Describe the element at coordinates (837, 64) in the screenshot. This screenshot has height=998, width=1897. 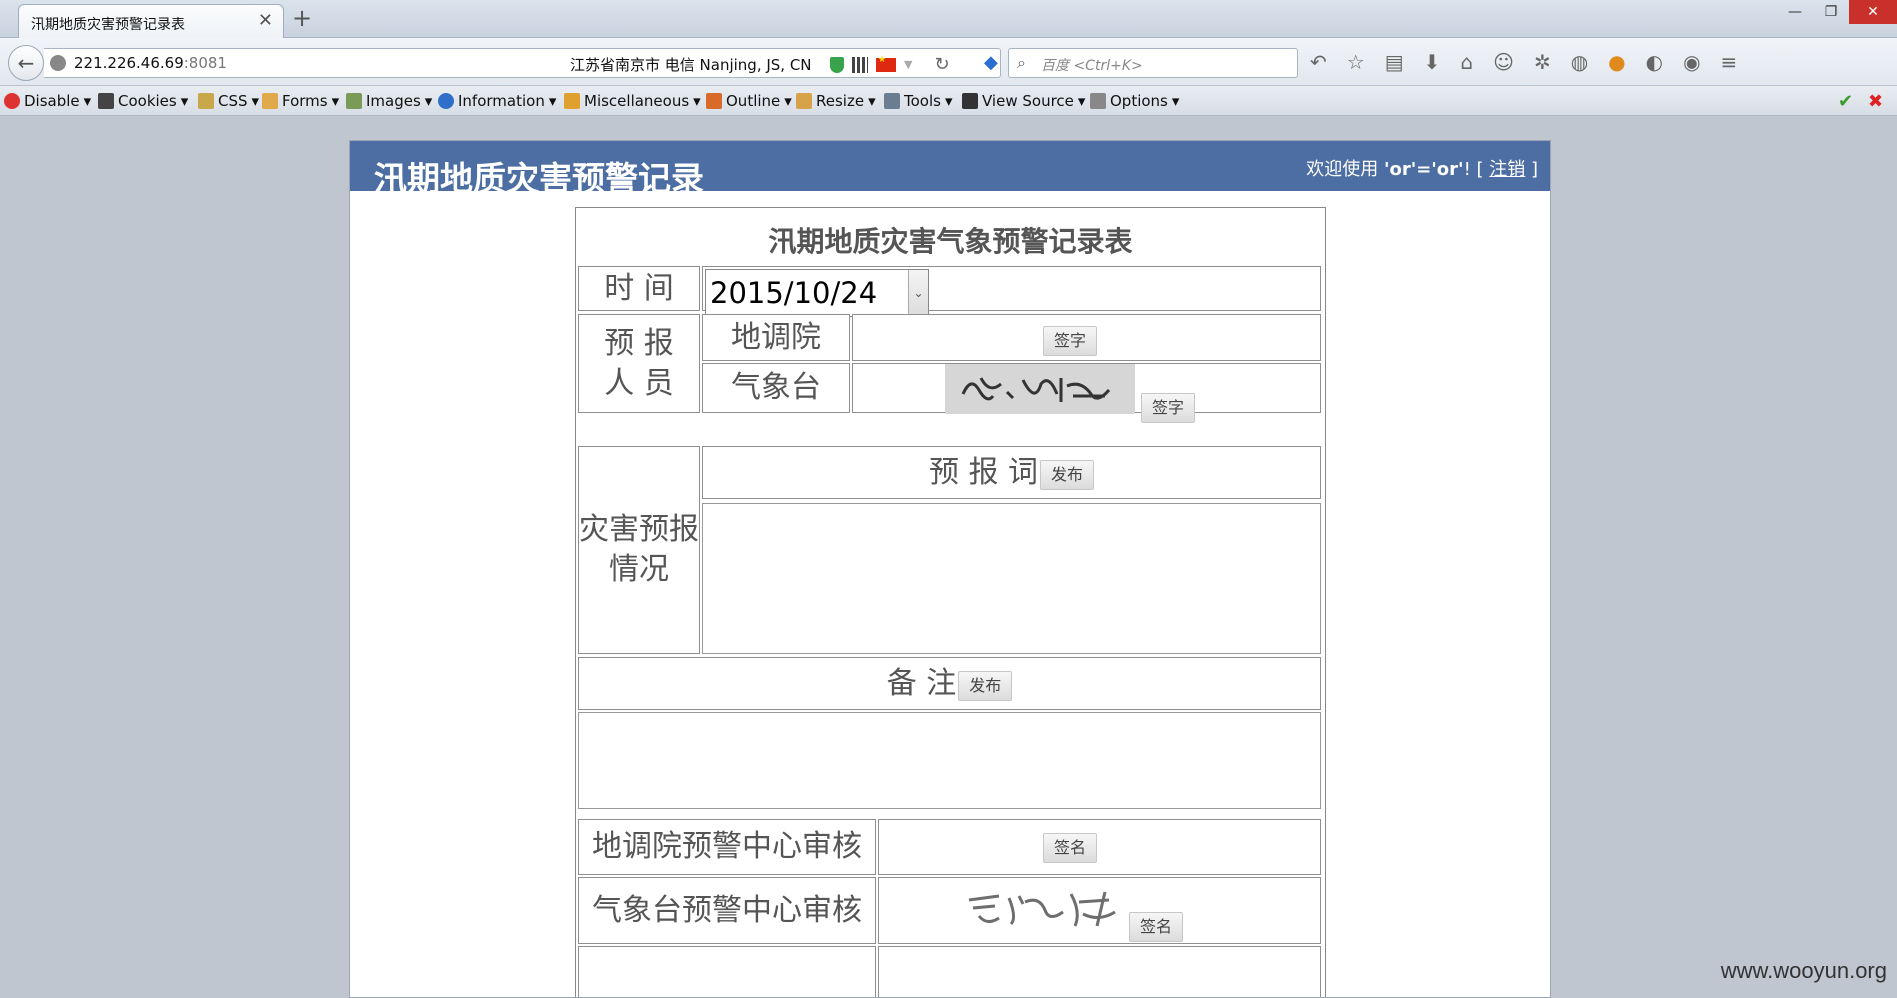
I see `shield-icon` at that location.